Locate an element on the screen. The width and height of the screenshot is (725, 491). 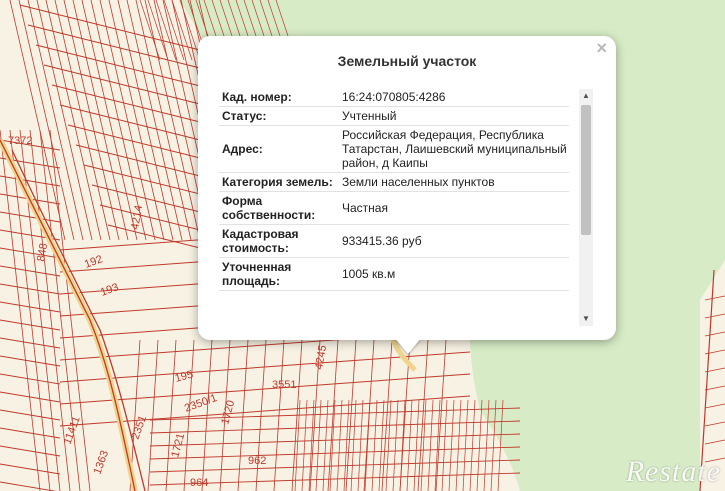
popup-title: Земельный участок is located at coordinates (407, 61).